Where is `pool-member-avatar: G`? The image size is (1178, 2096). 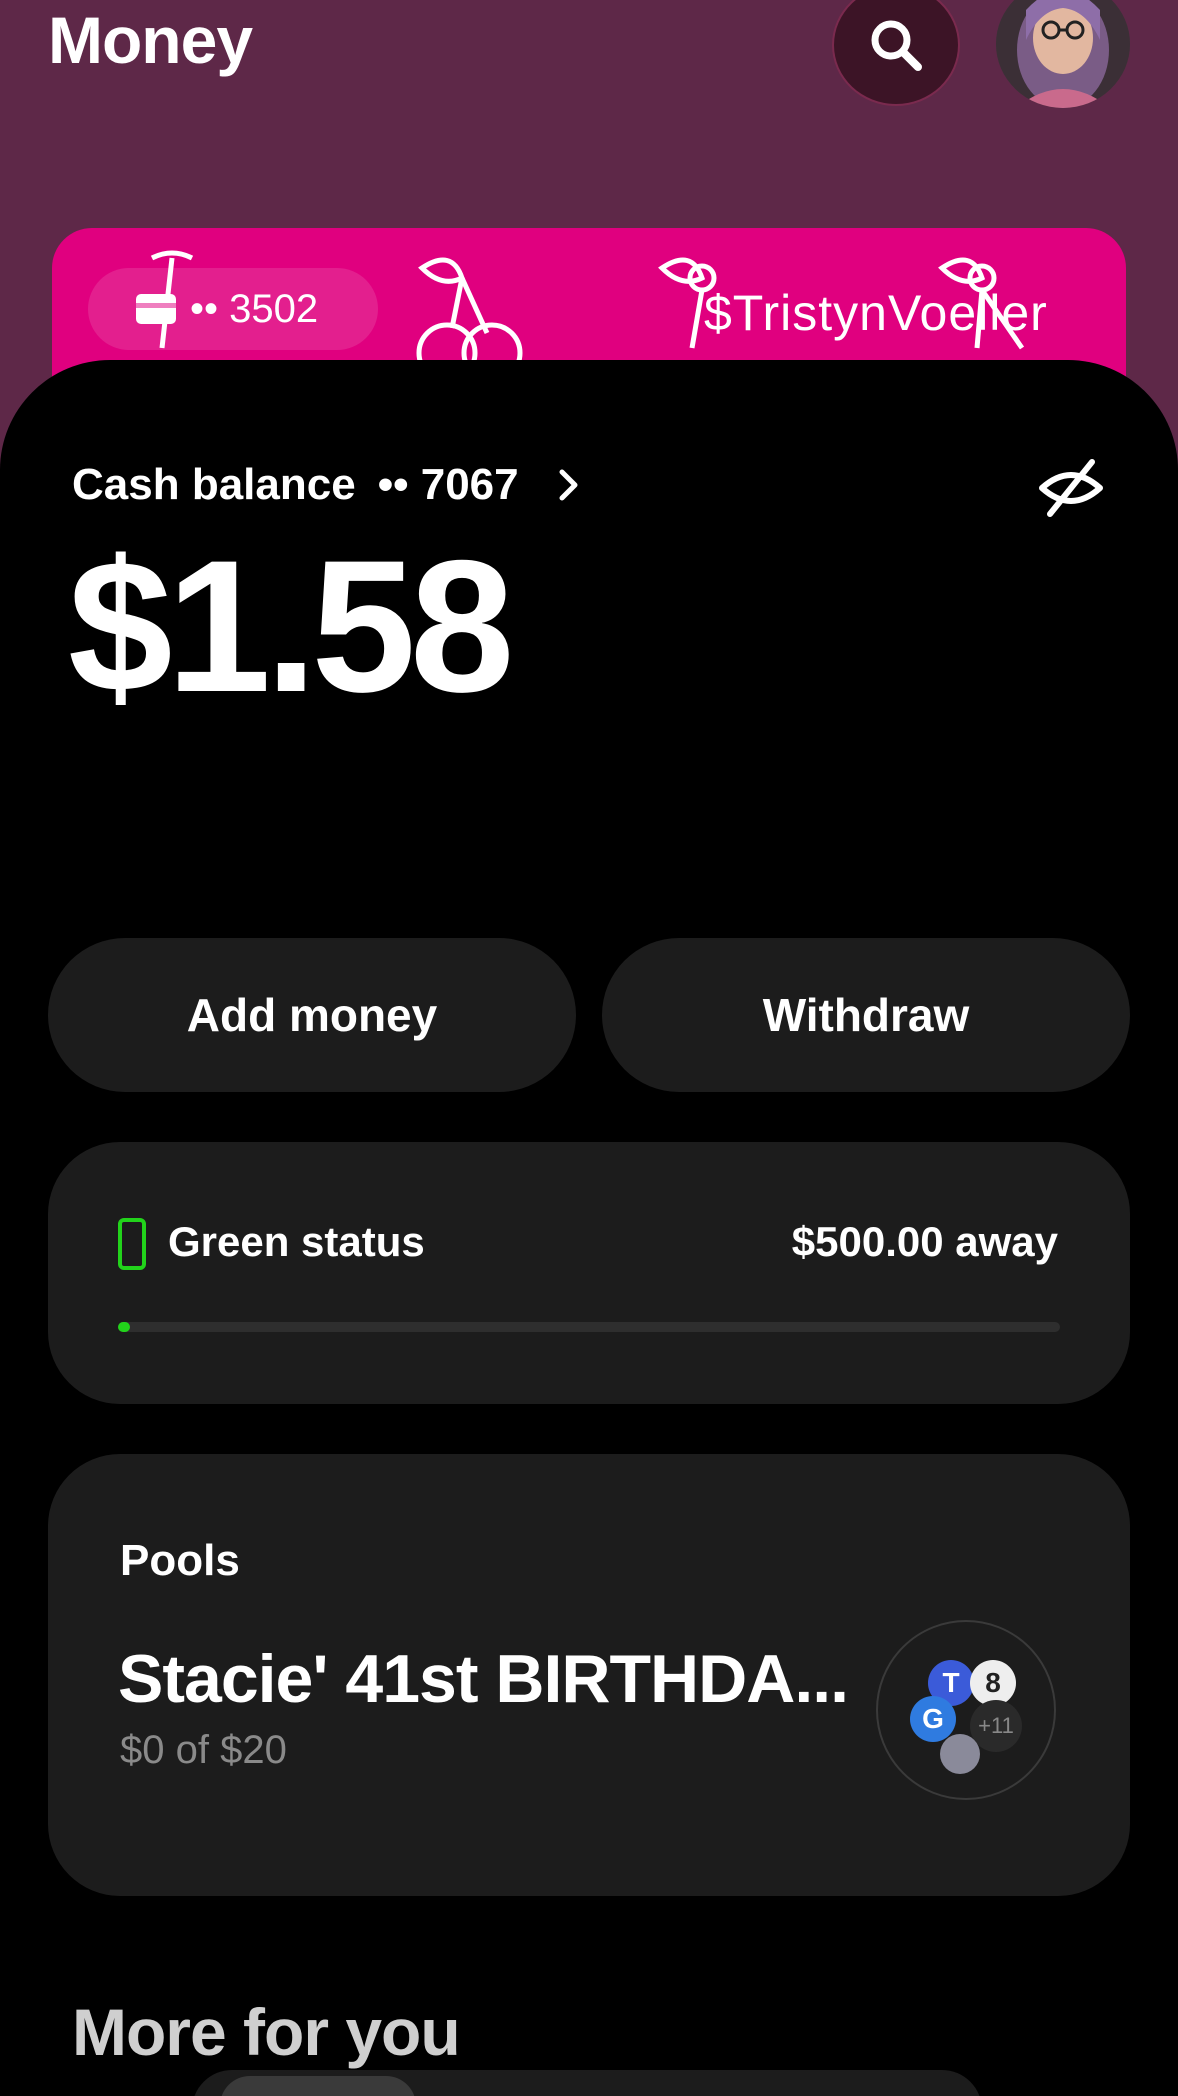
pool-member-avatar: G is located at coordinates (933, 1719).